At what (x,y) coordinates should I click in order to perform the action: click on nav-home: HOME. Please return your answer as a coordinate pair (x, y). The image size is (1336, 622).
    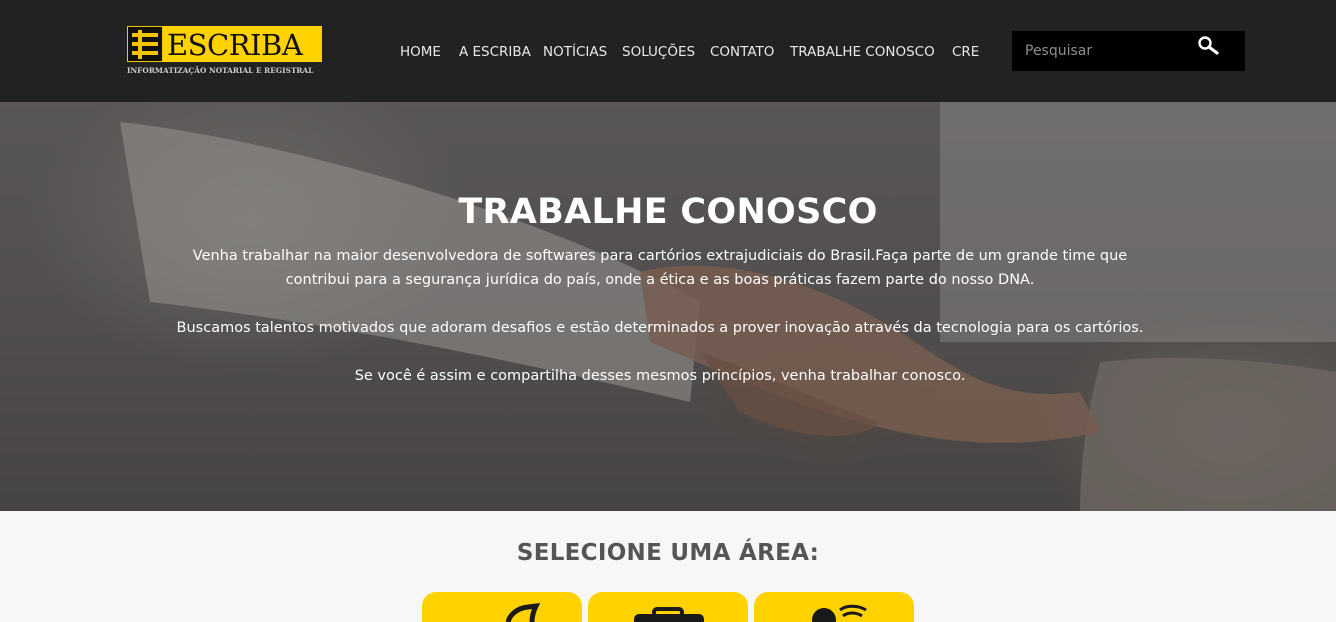
    Looking at the image, I should click on (420, 52).